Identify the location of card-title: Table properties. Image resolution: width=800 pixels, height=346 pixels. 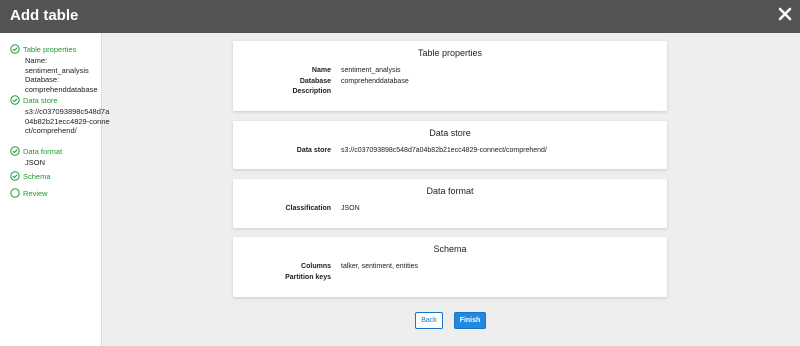
(450, 53).